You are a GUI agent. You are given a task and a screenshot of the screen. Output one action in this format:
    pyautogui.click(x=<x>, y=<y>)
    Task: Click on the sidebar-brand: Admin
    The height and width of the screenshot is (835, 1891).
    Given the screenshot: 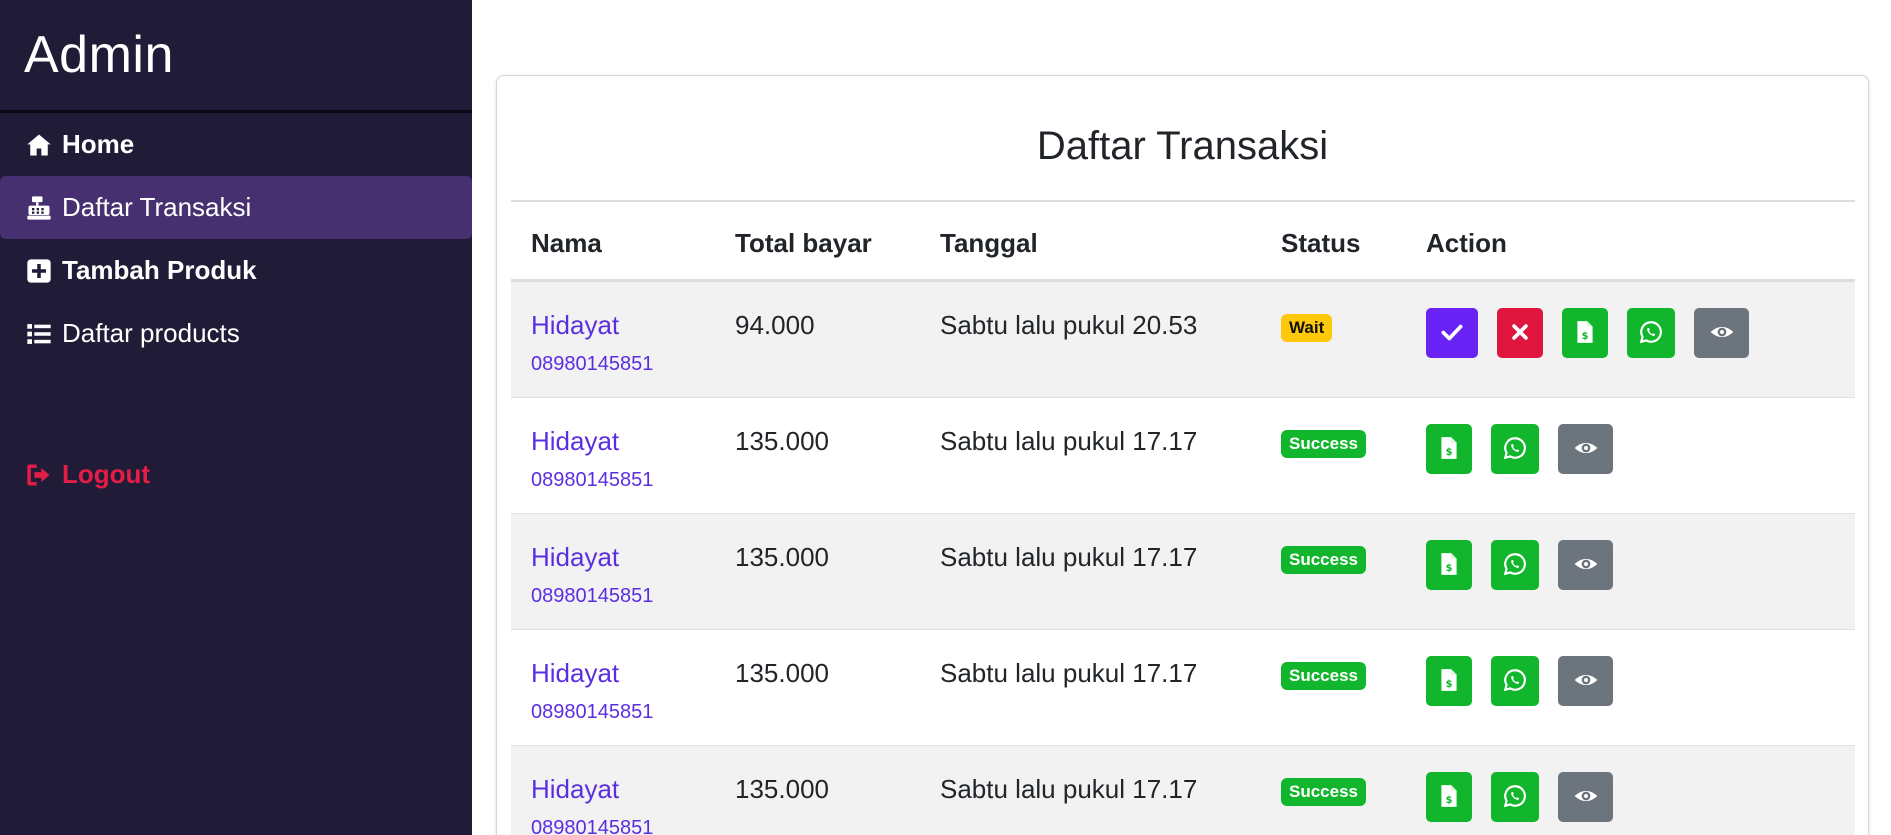 What is the action you would take?
    pyautogui.click(x=236, y=56)
    